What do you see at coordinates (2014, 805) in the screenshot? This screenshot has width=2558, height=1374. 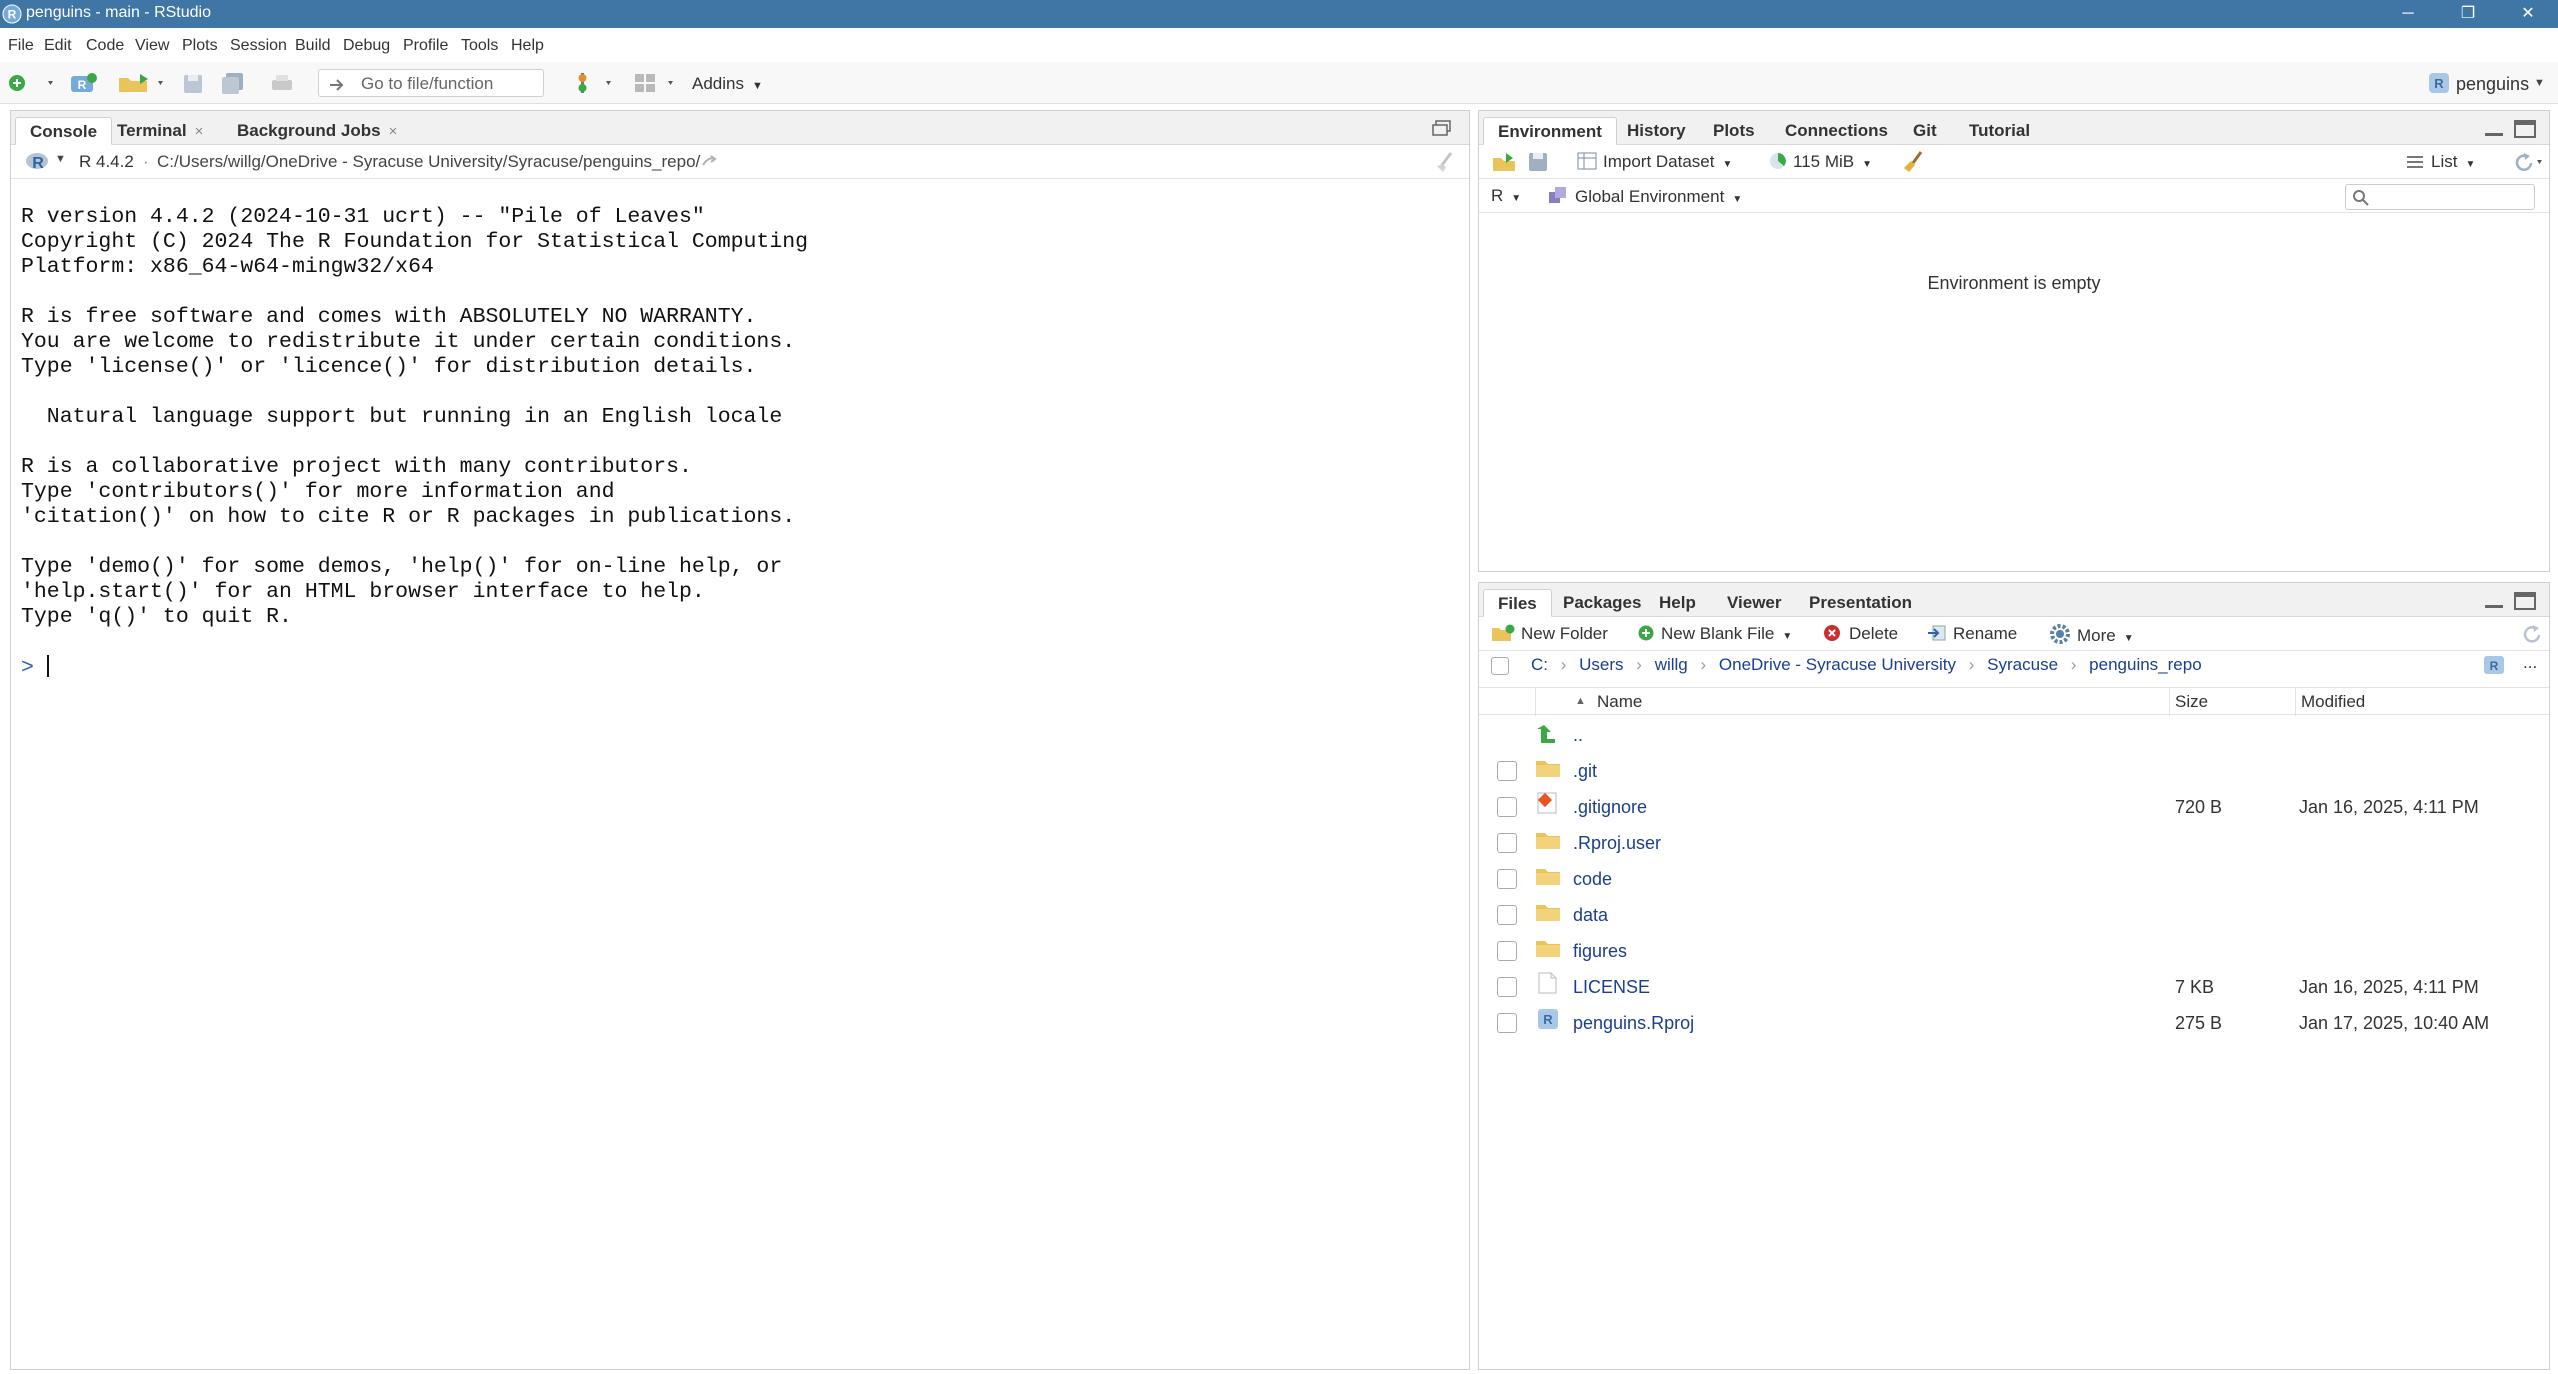 I see `file-row: .gitignore 720 B Jan 16, 2025, 4:11 PM` at bounding box center [2014, 805].